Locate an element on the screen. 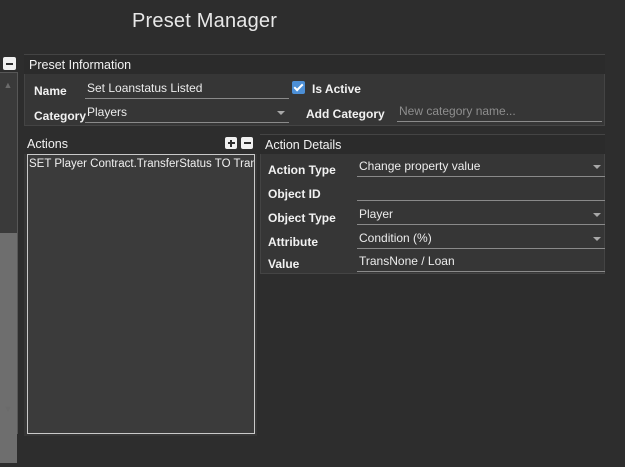  value-field is located at coordinates (481, 262).